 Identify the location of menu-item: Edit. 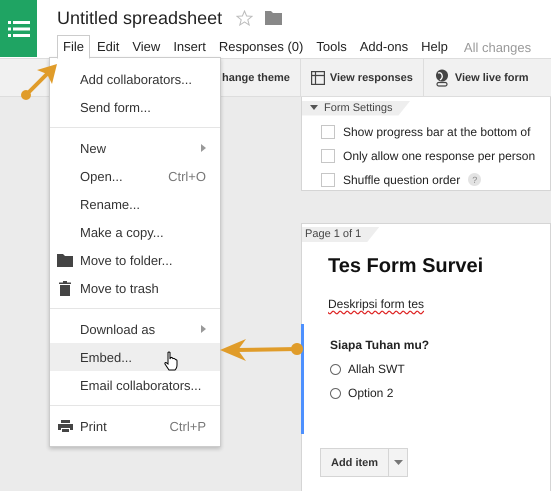
(108, 47).